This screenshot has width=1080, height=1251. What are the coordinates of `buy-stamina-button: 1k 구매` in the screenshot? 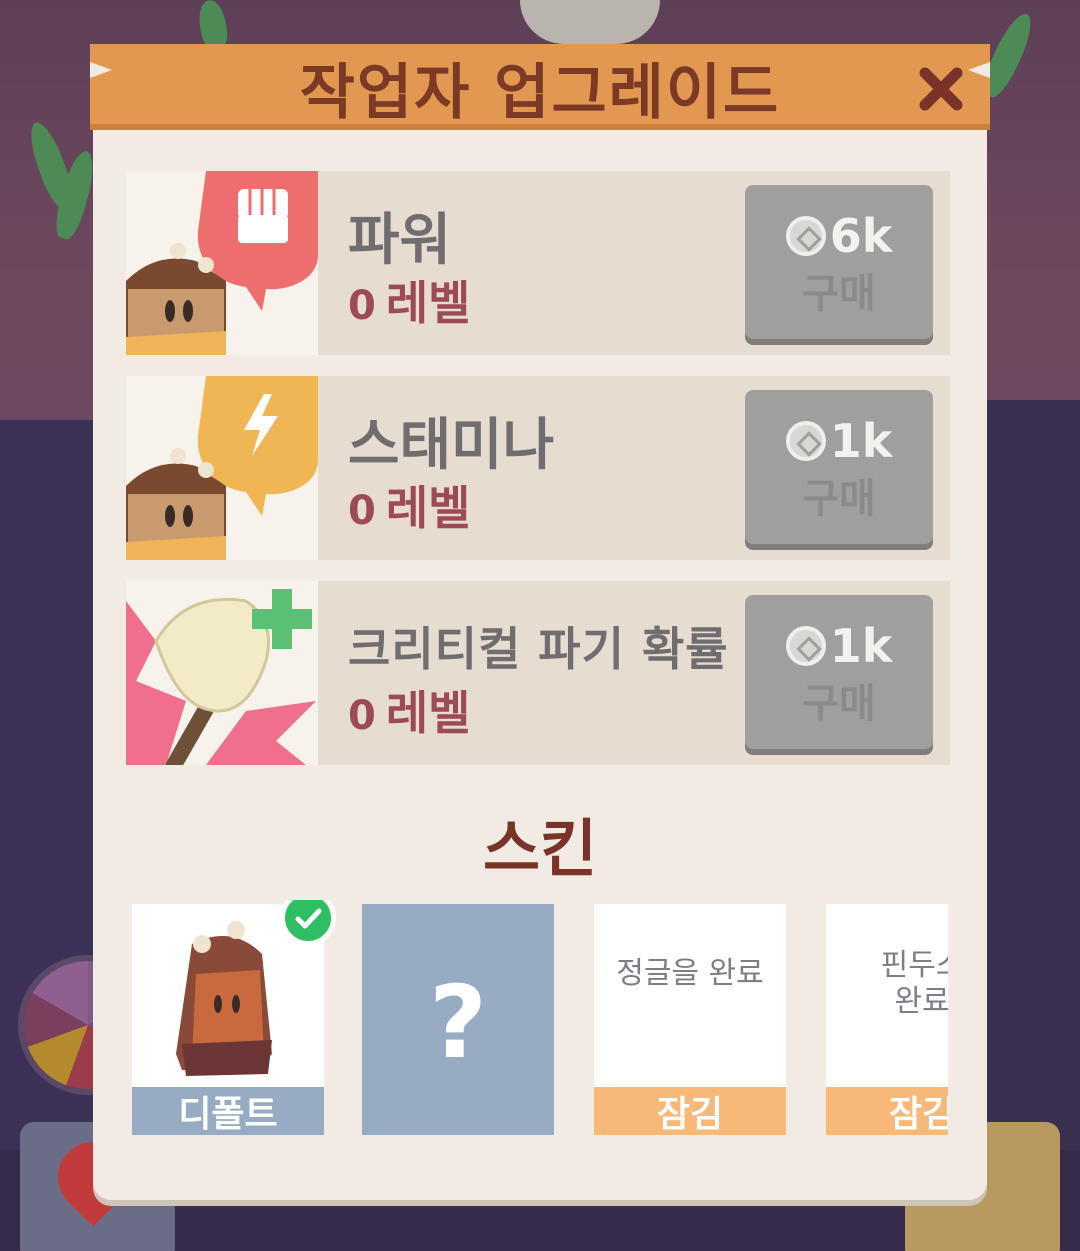 It's located at (839, 467).